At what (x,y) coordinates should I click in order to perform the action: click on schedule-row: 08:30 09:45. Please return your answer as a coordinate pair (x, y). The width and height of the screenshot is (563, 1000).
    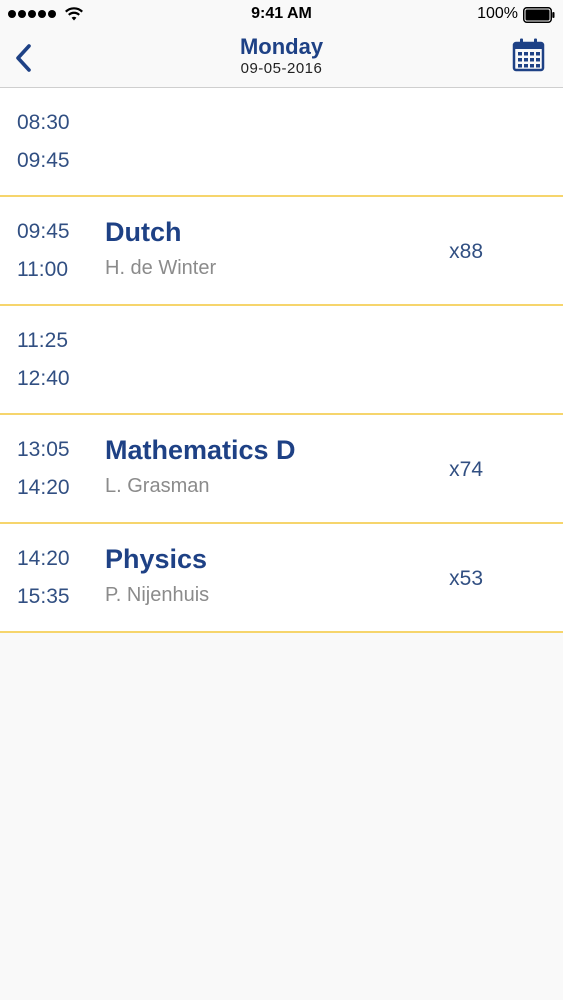
    Looking at the image, I should click on (281, 142).